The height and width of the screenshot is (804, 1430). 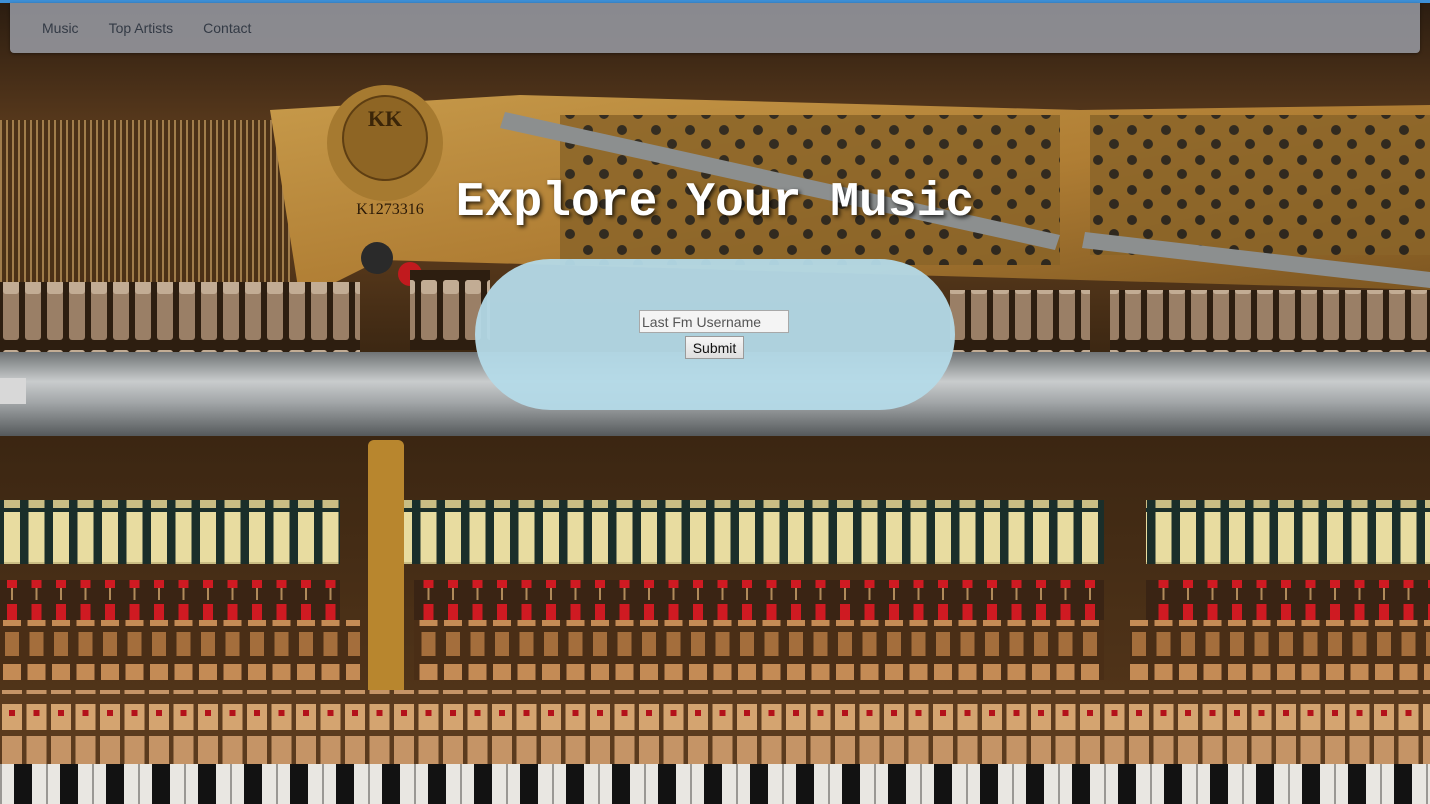 I want to click on nav-link-top-artists: Top Artists, so click(x=141, y=28).